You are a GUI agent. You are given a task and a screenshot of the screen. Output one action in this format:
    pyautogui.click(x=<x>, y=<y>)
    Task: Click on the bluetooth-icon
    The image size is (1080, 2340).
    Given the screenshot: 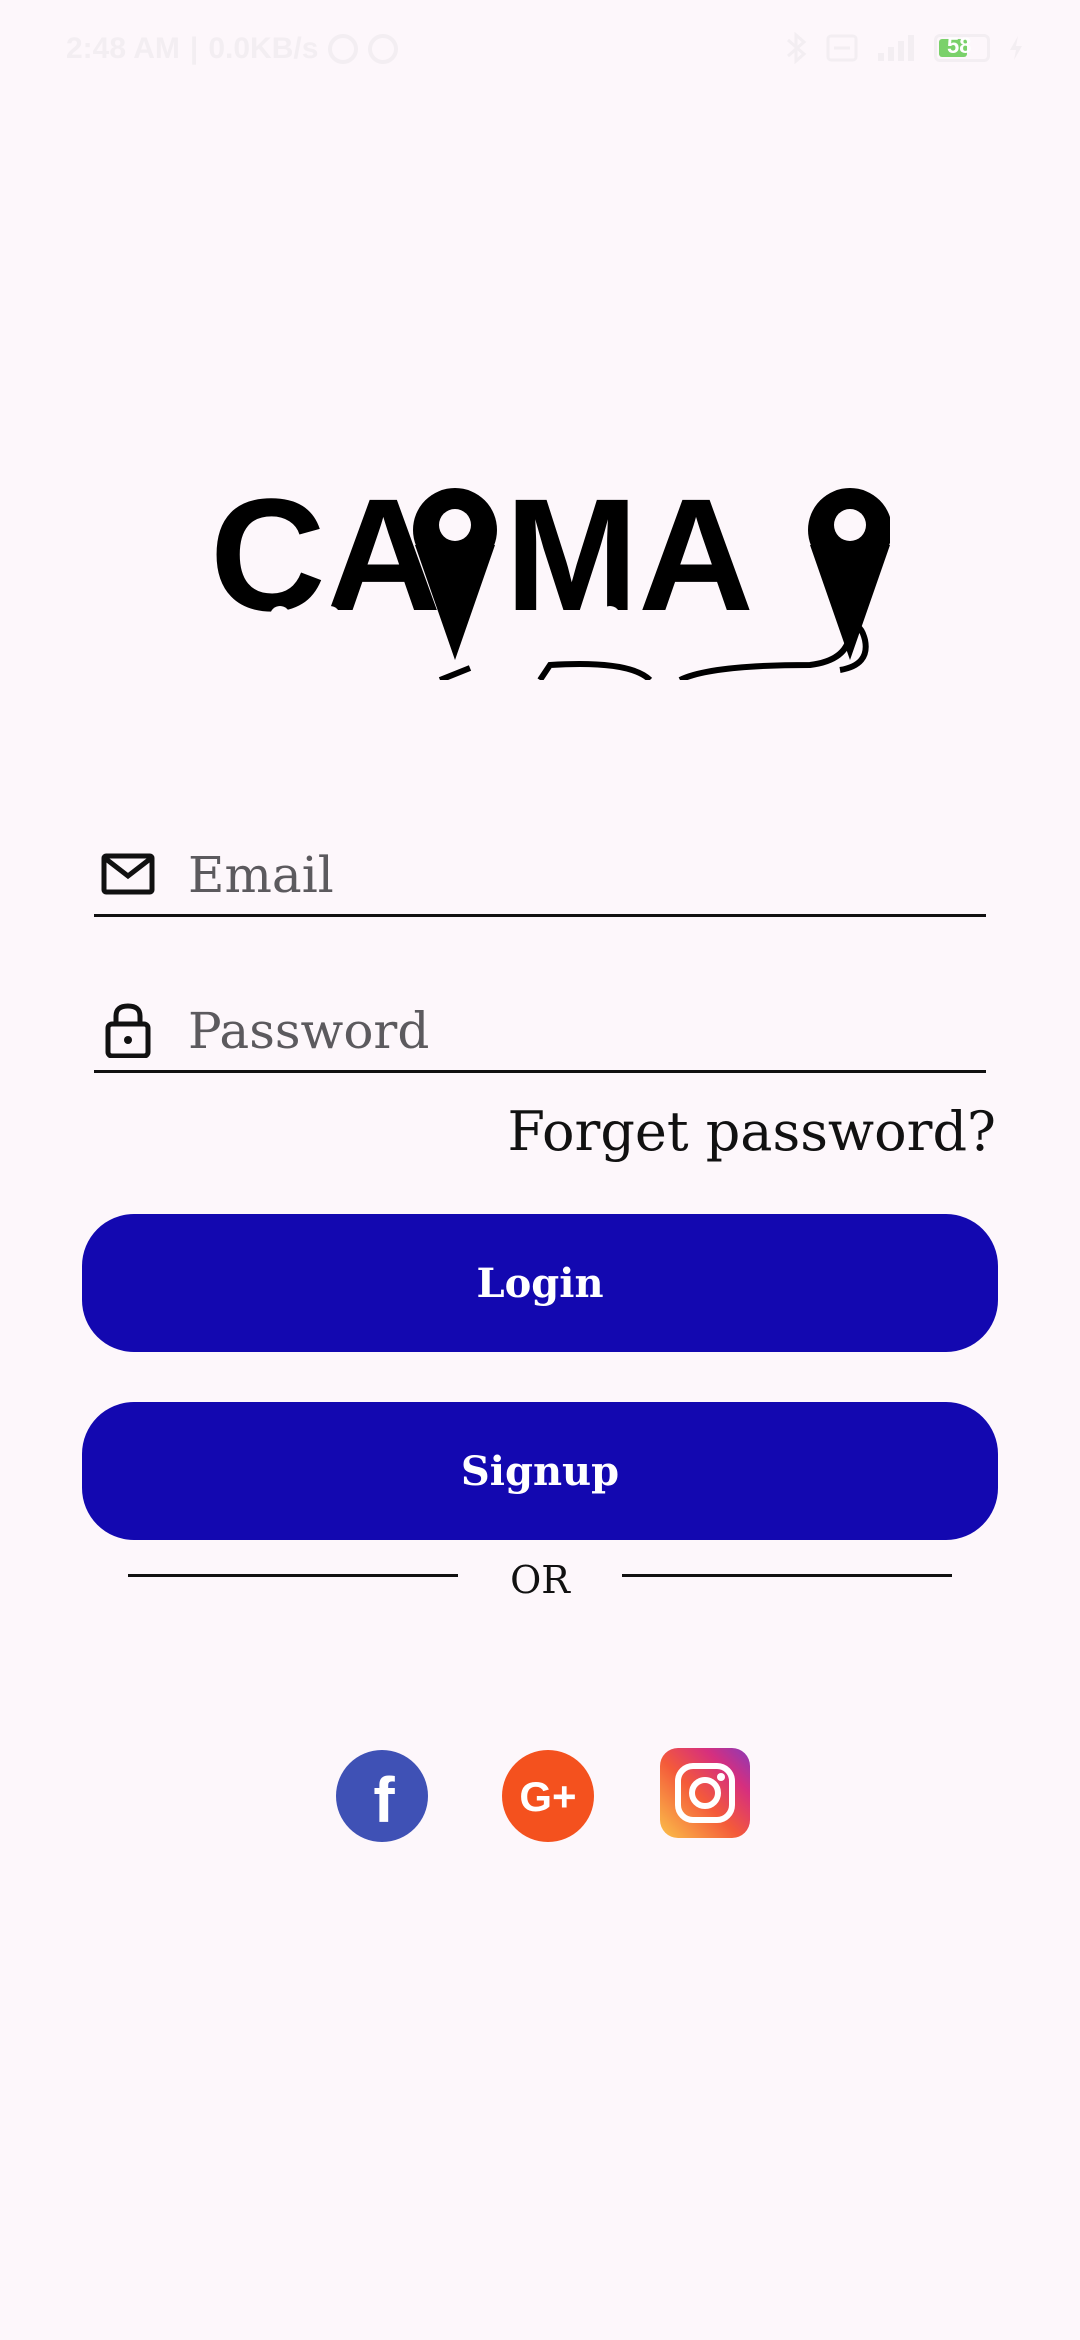 What is the action you would take?
    pyautogui.click(x=797, y=48)
    